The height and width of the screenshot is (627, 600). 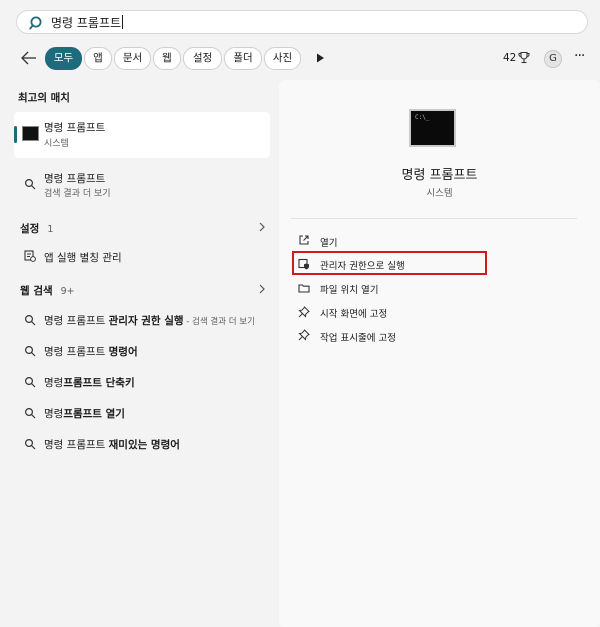 I want to click on cmd-icon: C:\_, so click(x=432, y=128).